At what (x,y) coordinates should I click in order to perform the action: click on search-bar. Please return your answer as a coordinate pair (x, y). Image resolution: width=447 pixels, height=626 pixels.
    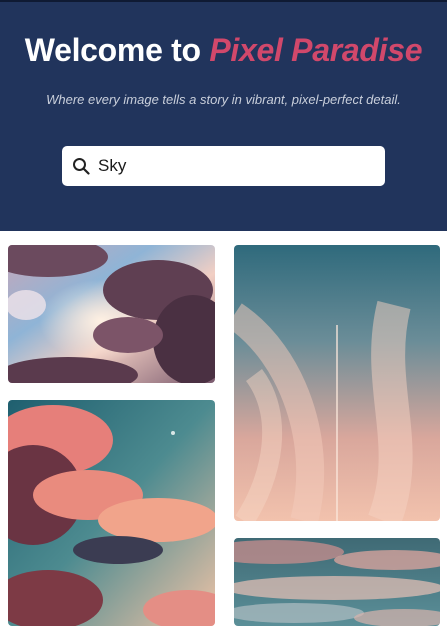
    Looking at the image, I should click on (223, 166).